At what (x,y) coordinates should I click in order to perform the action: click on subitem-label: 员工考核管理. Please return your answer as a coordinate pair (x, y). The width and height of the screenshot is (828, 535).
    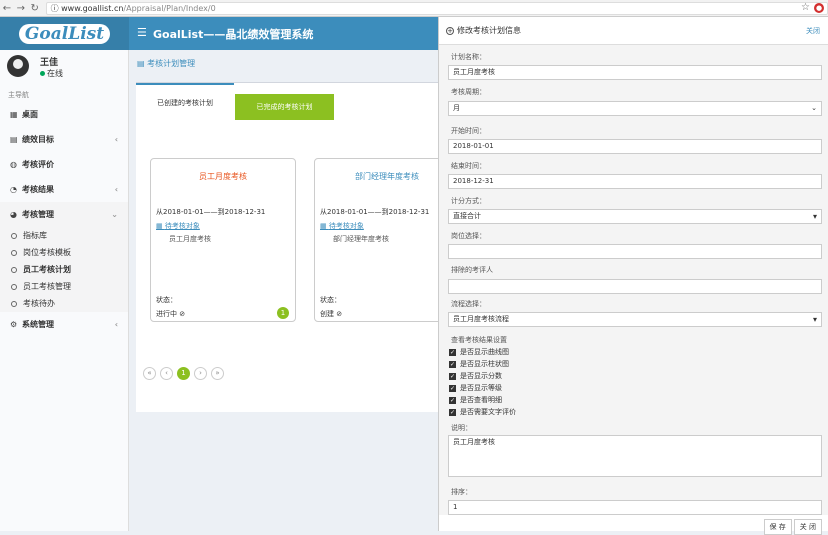
    Looking at the image, I should click on (47, 286).